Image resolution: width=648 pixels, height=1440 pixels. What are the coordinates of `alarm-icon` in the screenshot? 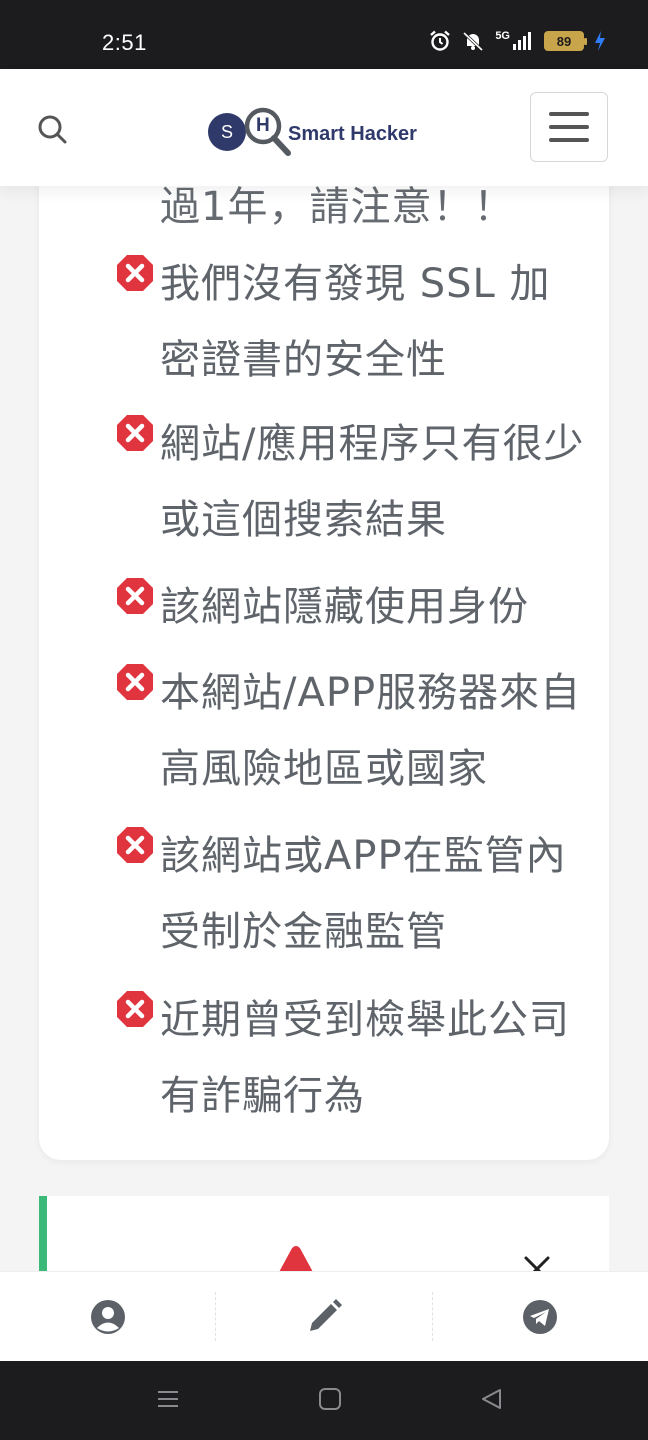 It's located at (440, 40).